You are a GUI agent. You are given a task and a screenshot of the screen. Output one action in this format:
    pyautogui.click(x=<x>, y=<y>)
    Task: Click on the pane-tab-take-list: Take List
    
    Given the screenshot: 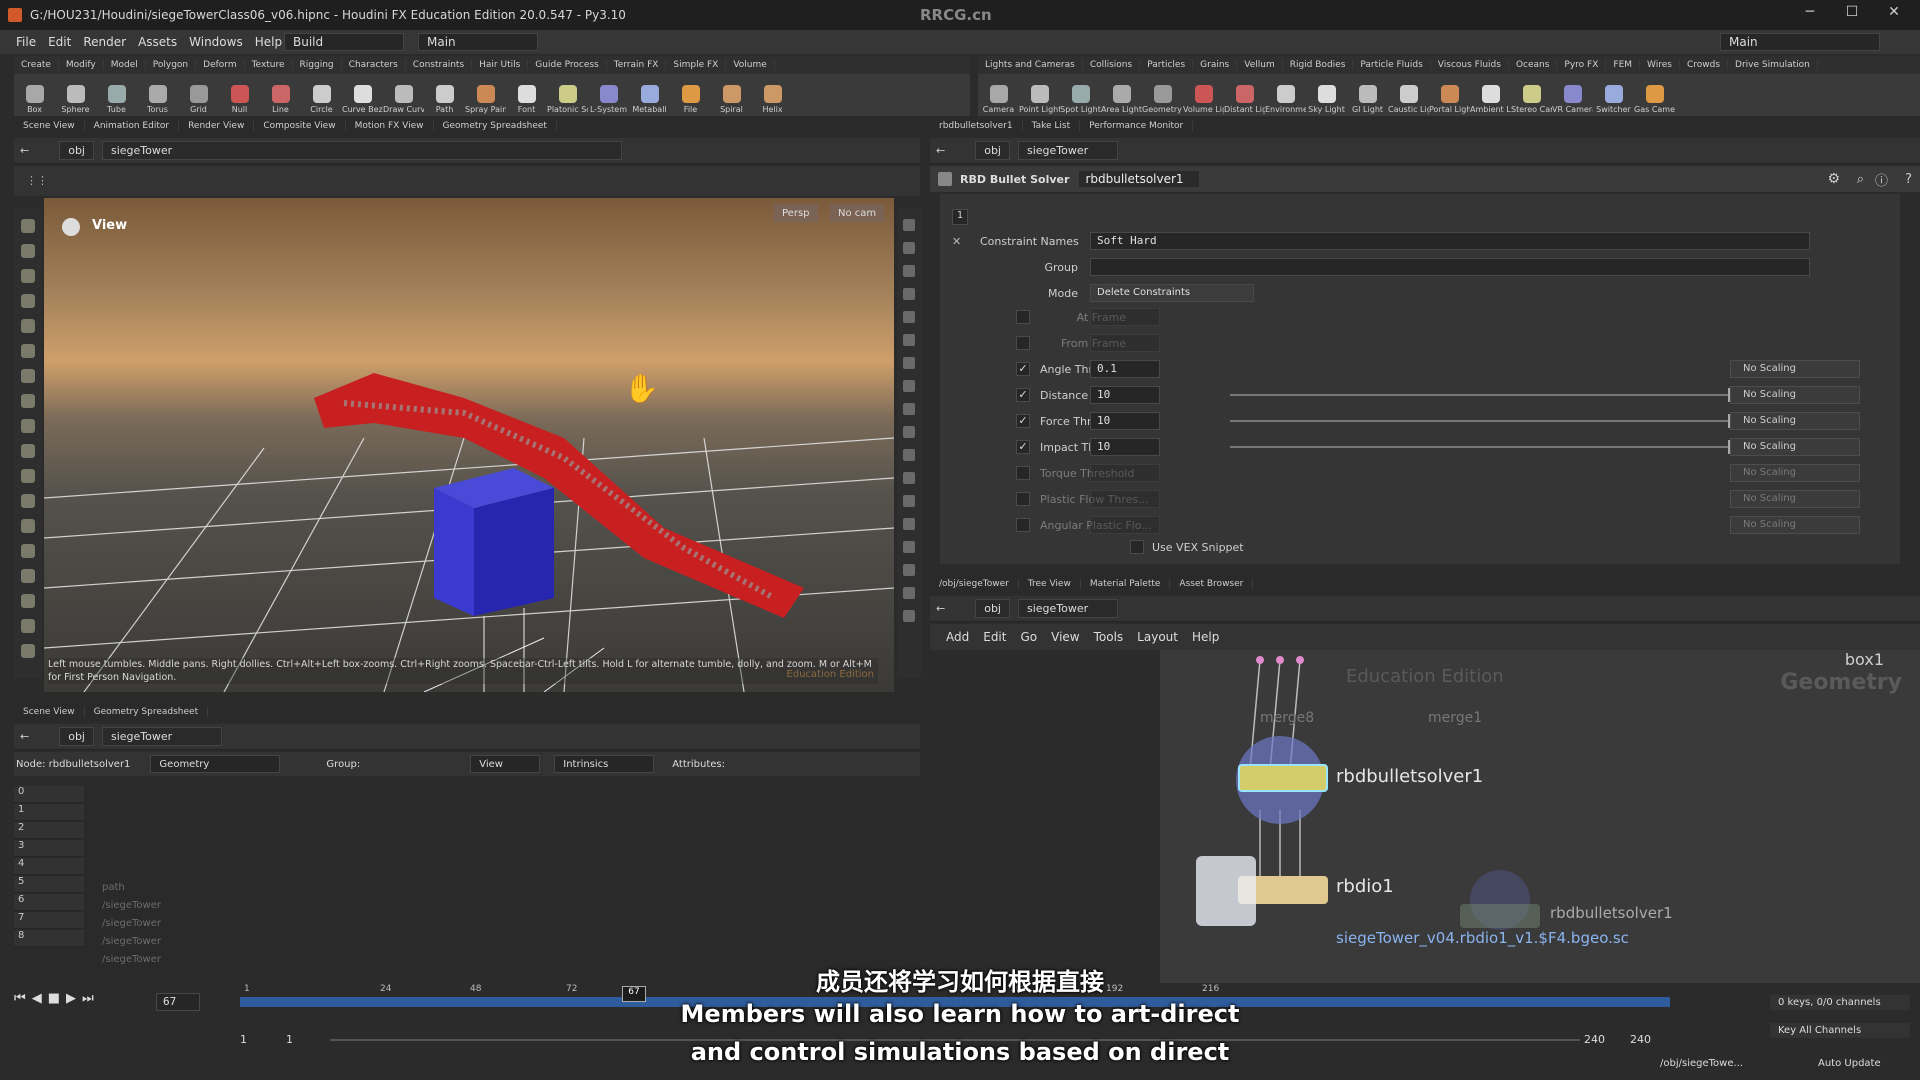 What is the action you would take?
    pyautogui.click(x=1052, y=126)
    